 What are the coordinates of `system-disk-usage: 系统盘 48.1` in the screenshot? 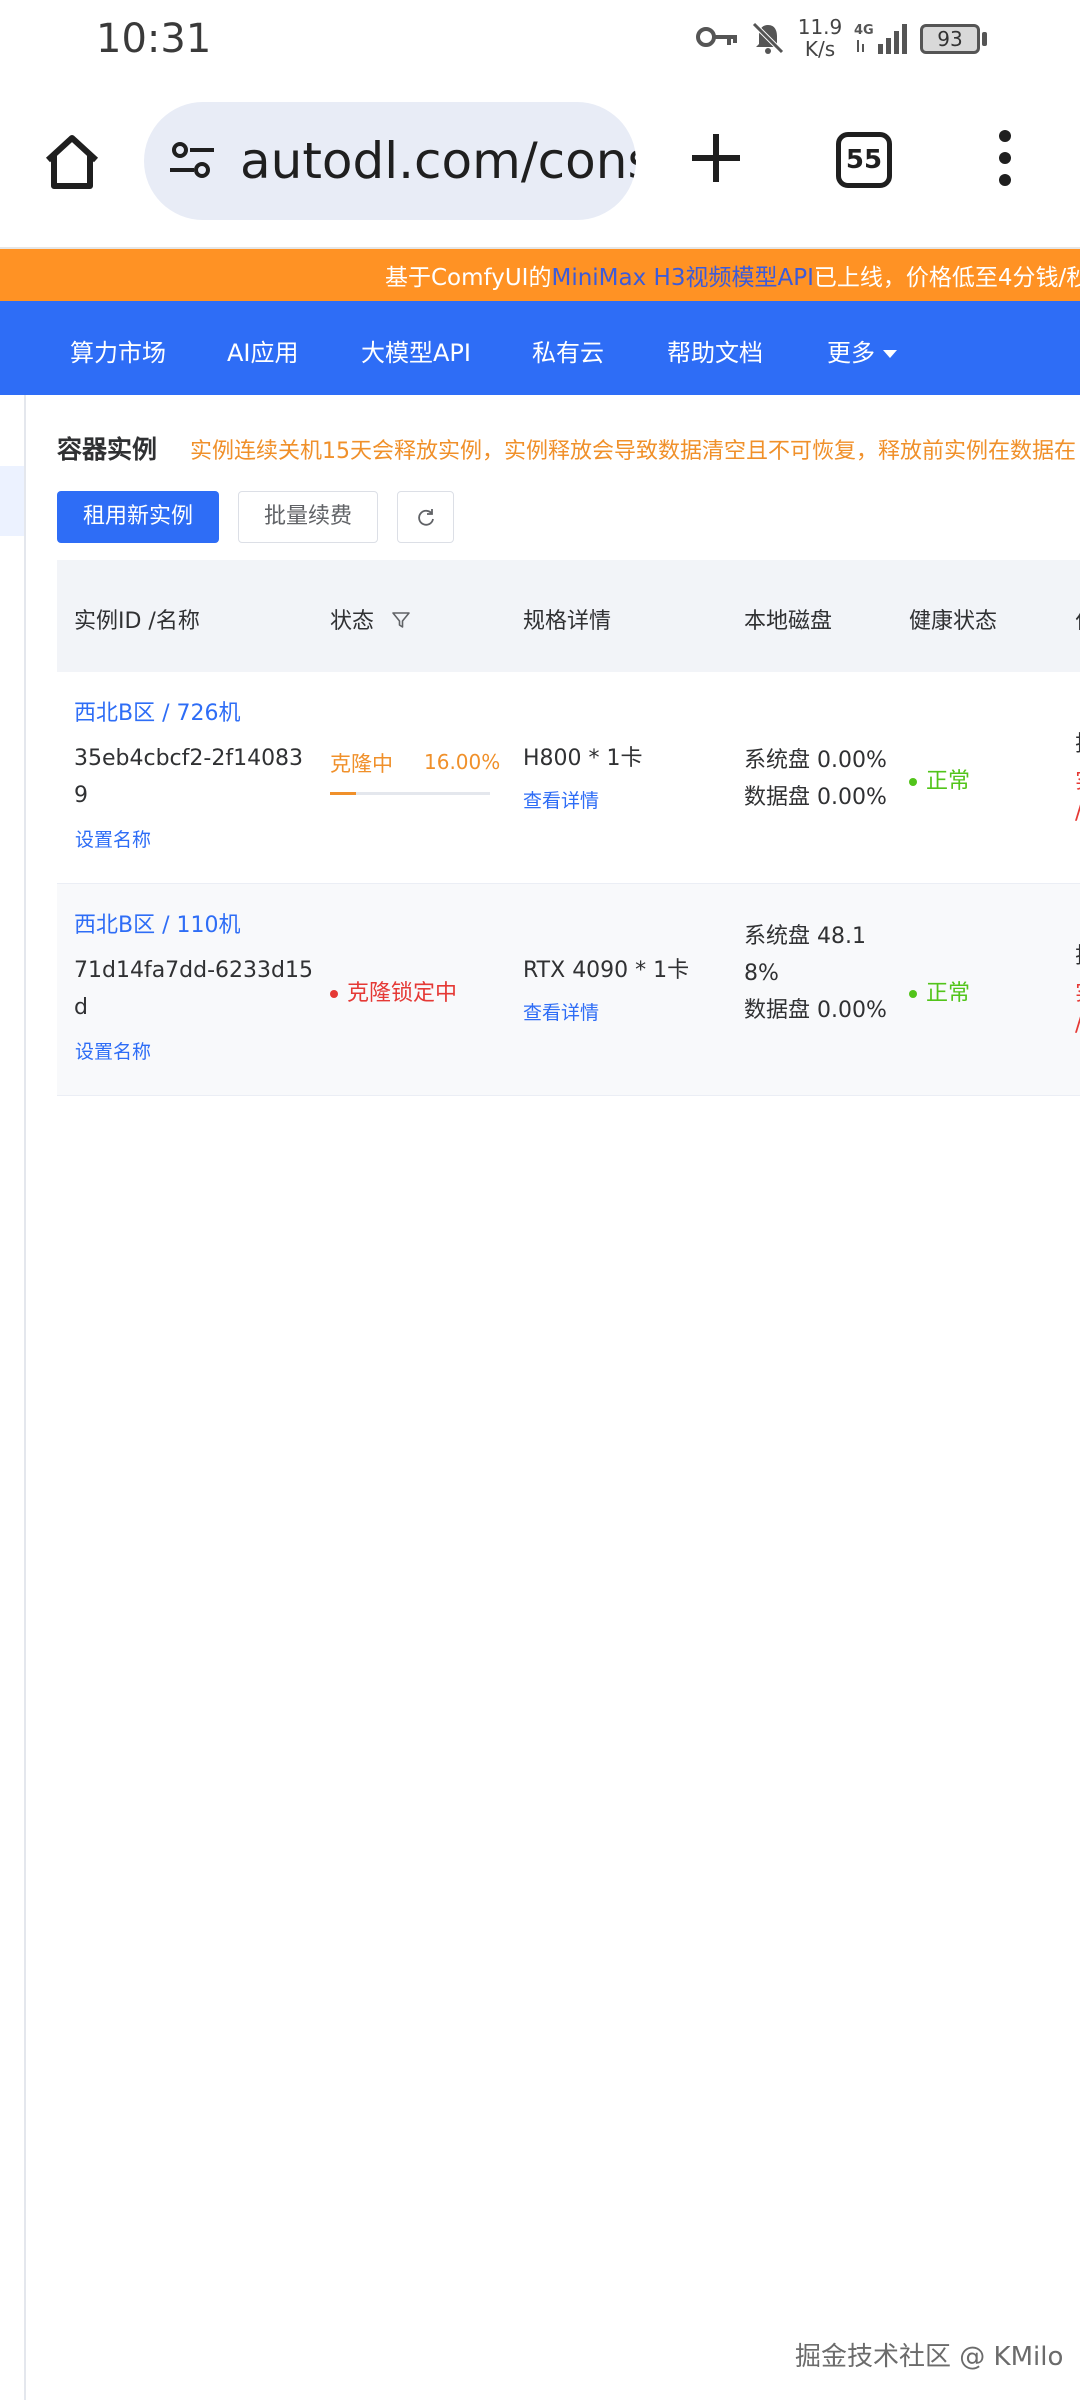 It's located at (805, 936).